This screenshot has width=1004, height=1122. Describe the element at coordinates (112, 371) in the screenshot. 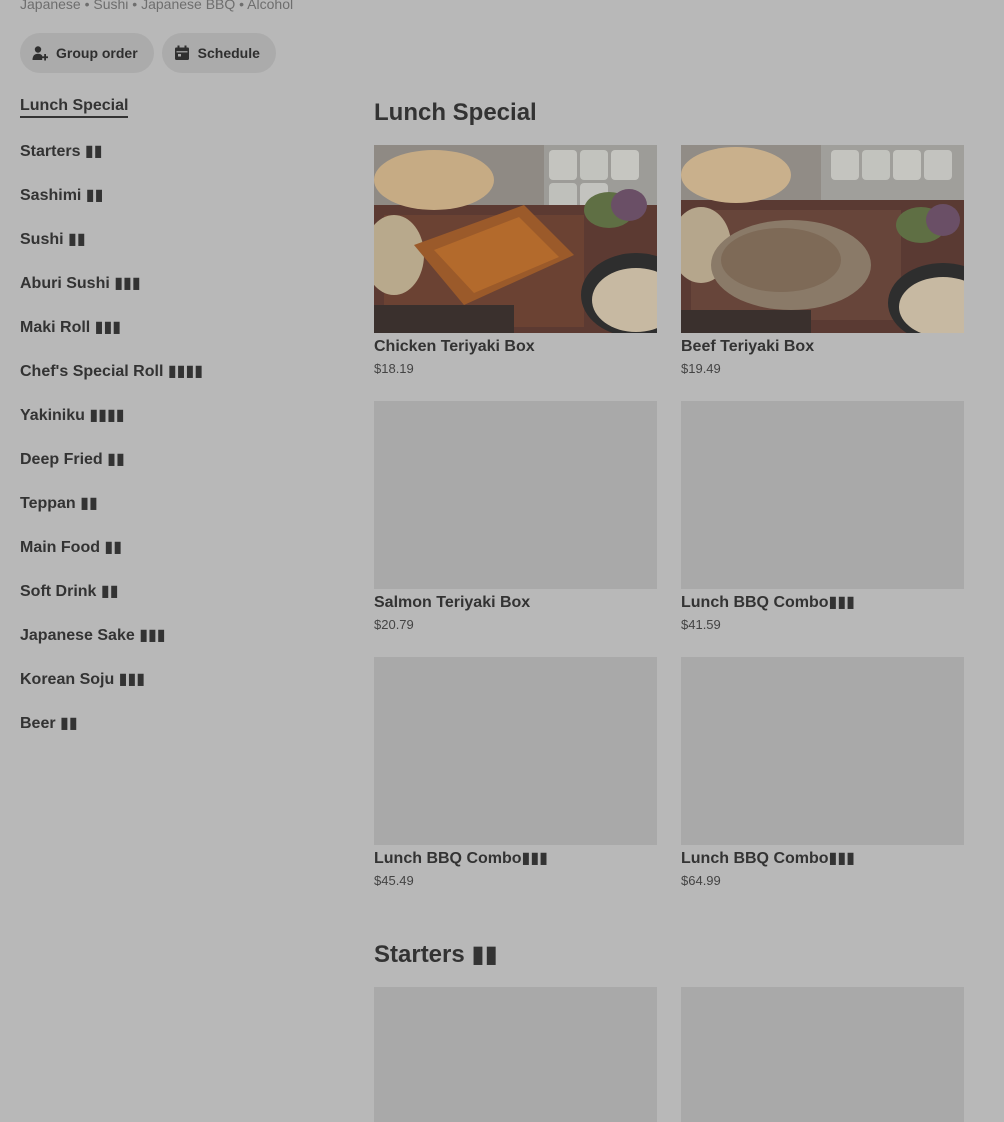

I see `sidebar-item-label: Chef's Special Roll ▮▮▮▮` at that location.